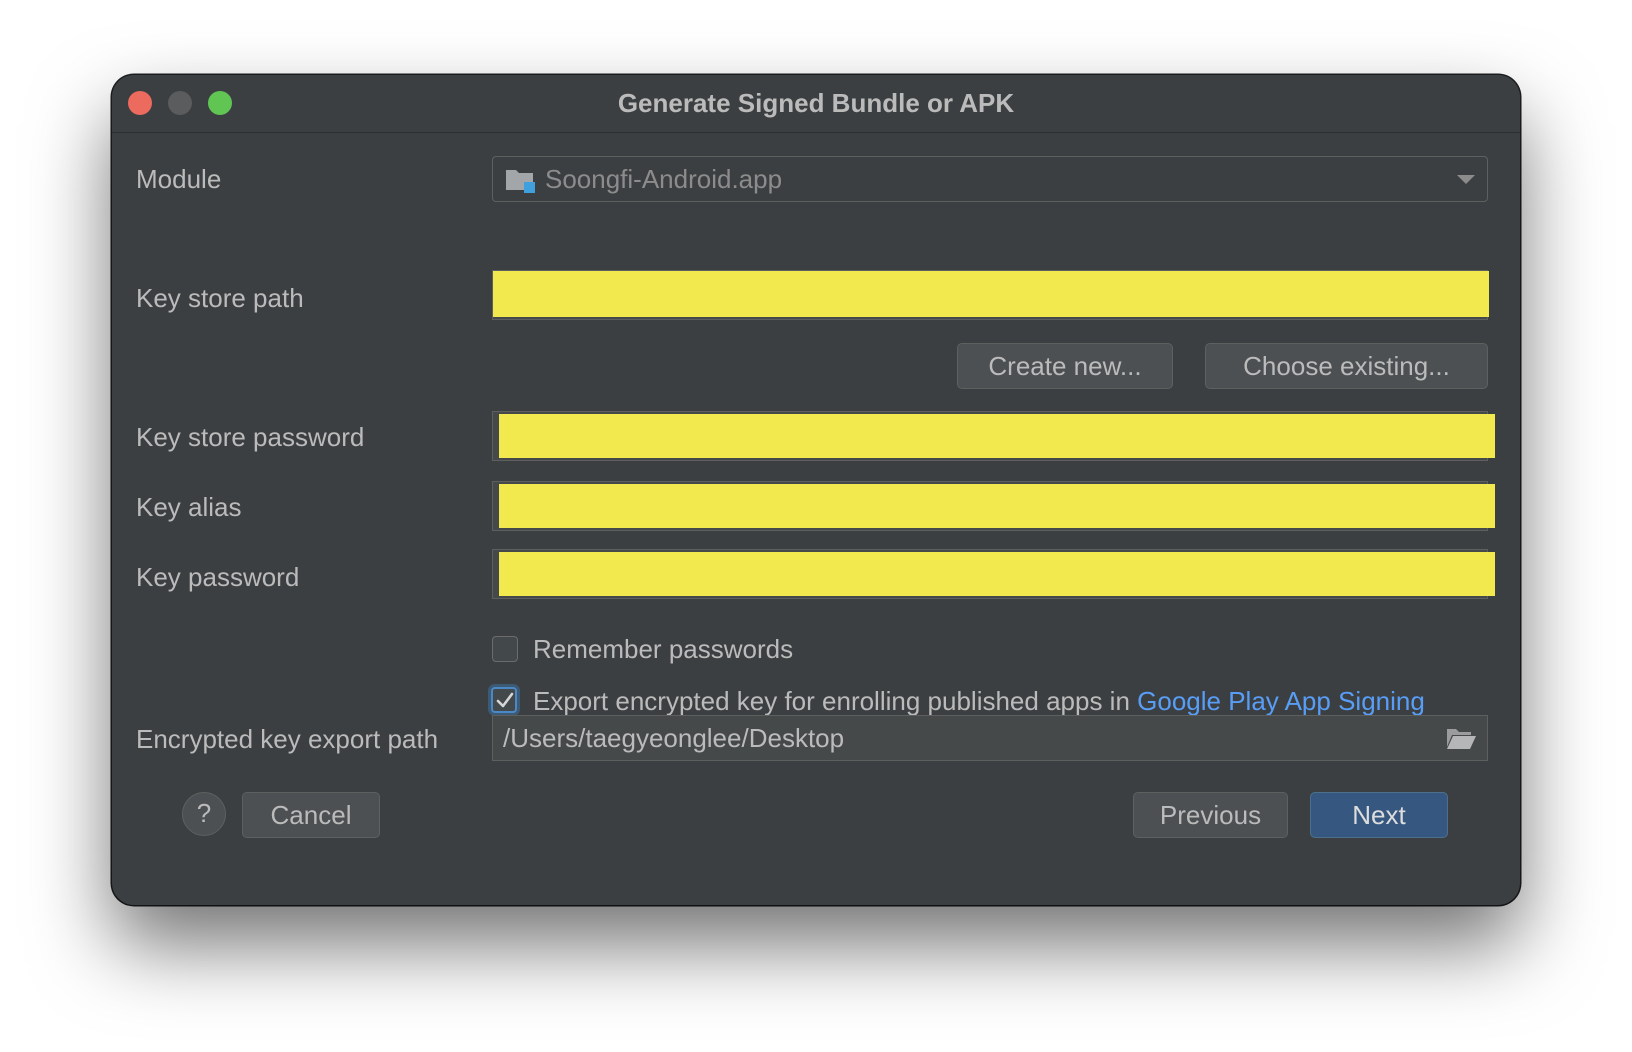 The image size is (1632, 1052). What do you see at coordinates (250, 437) in the screenshot?
I see `keystore-password-label: Key store password` at bounding box center [250, 437].